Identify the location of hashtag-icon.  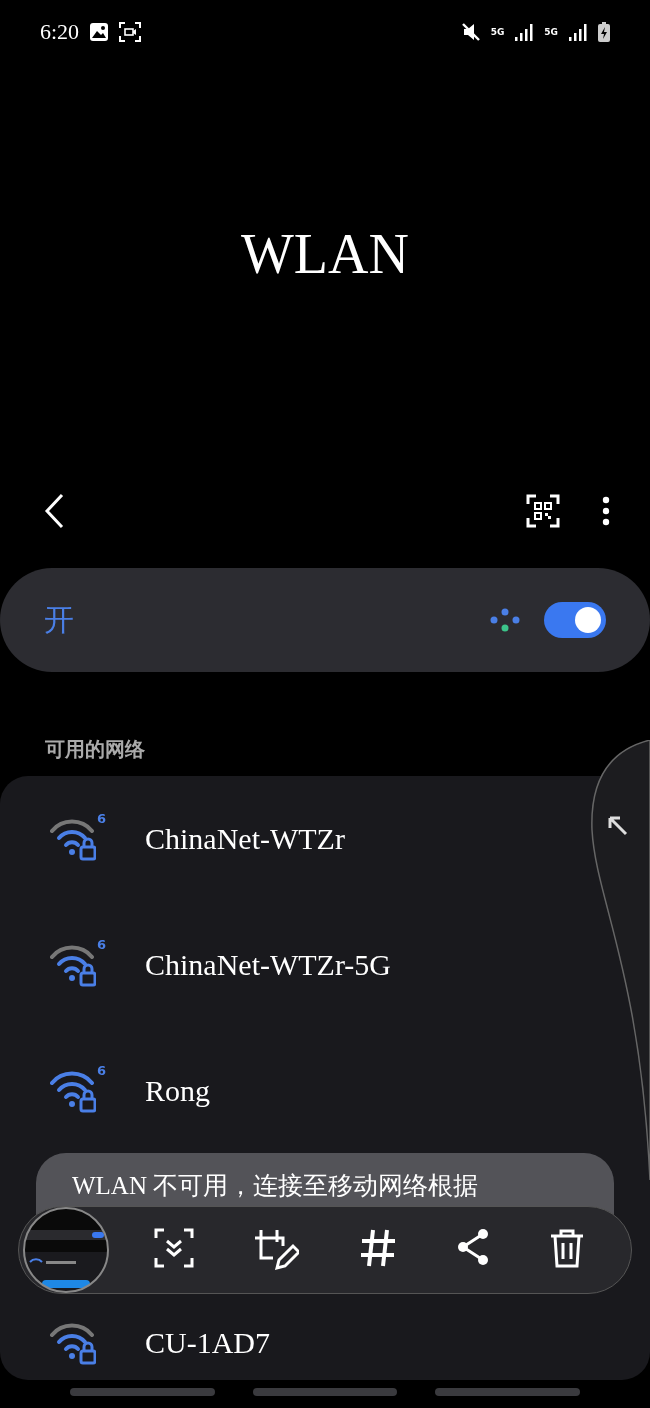
(377, 1248).